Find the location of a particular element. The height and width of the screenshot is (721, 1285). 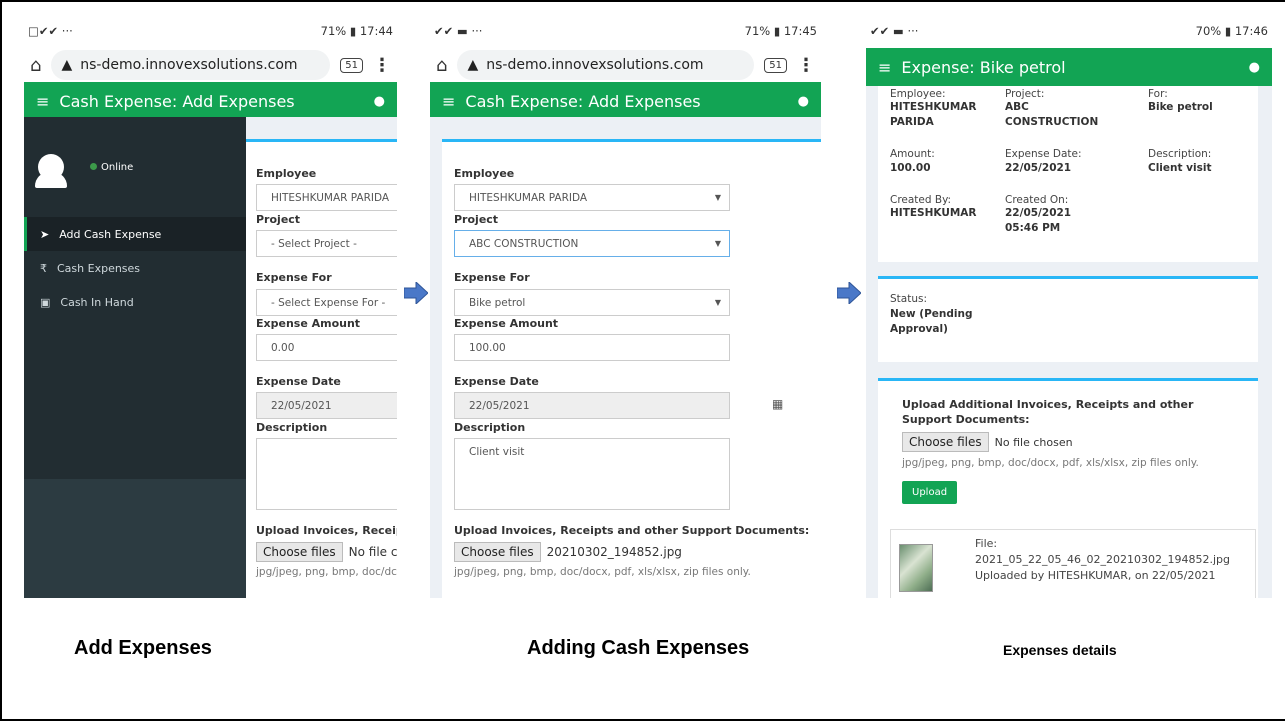

browser-bar: ⌂ ▲ ns-demo.innovexsolutions.com 51 ⋮ is located at coordinates (210, 65).